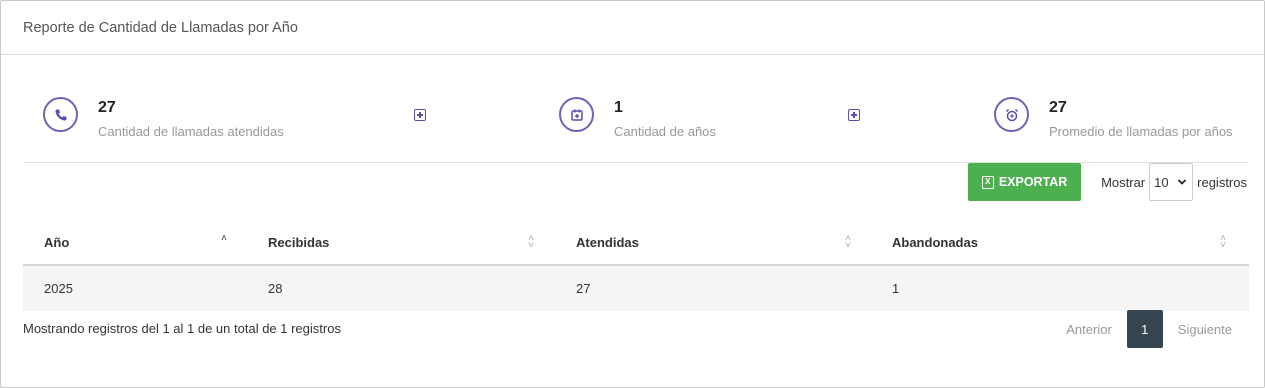 This screenshot has width=1265, height=388. I want to click on table-body: 2025 28 27 1, so click(636, 288).